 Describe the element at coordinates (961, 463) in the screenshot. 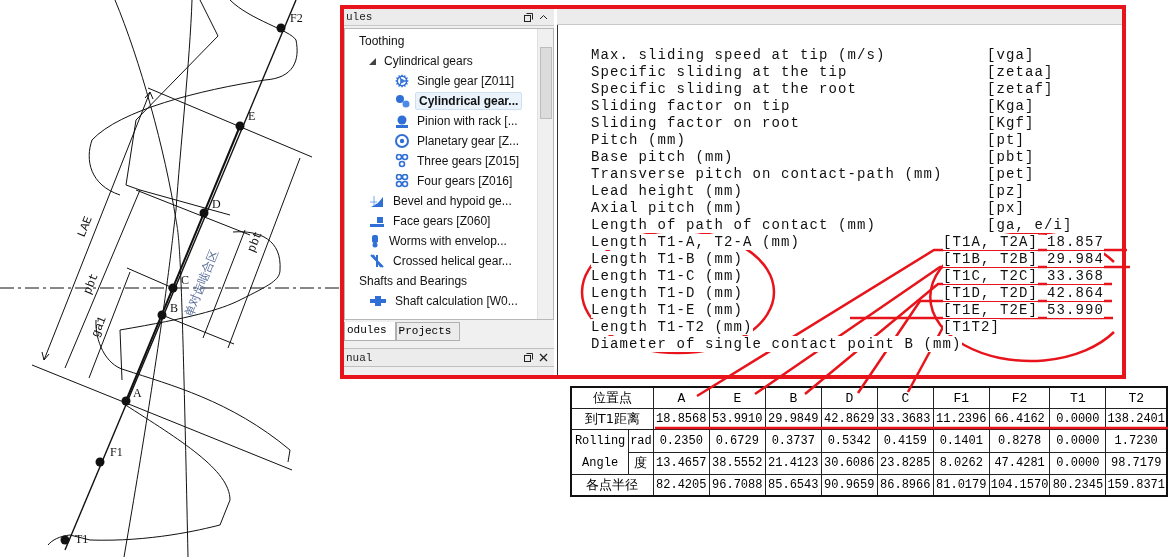

I see `table-cell: 8.0262` at that location.